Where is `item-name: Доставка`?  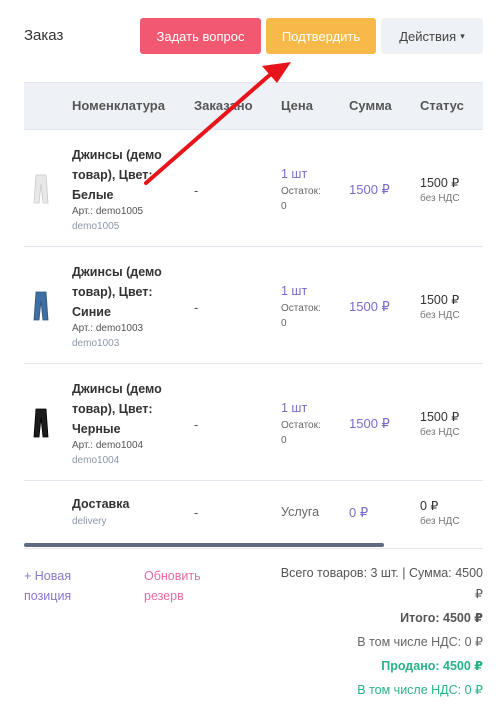
item-name: Доставка is located at coordinates (126, 504).